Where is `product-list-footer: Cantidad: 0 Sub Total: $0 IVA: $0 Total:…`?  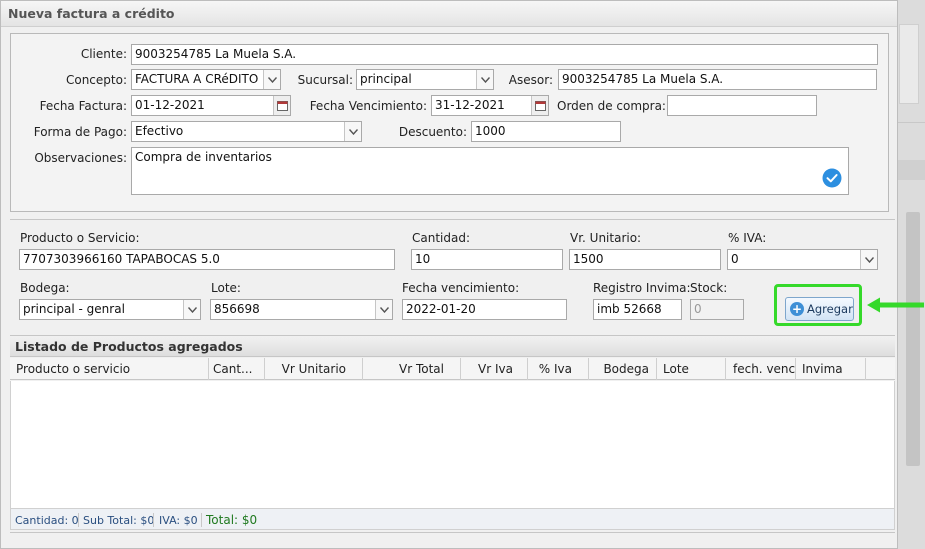 product-list-footer: Cantidad: 0 Sub Total: $0 IVA: $0 Total:… is located at coordinates (452, 519).